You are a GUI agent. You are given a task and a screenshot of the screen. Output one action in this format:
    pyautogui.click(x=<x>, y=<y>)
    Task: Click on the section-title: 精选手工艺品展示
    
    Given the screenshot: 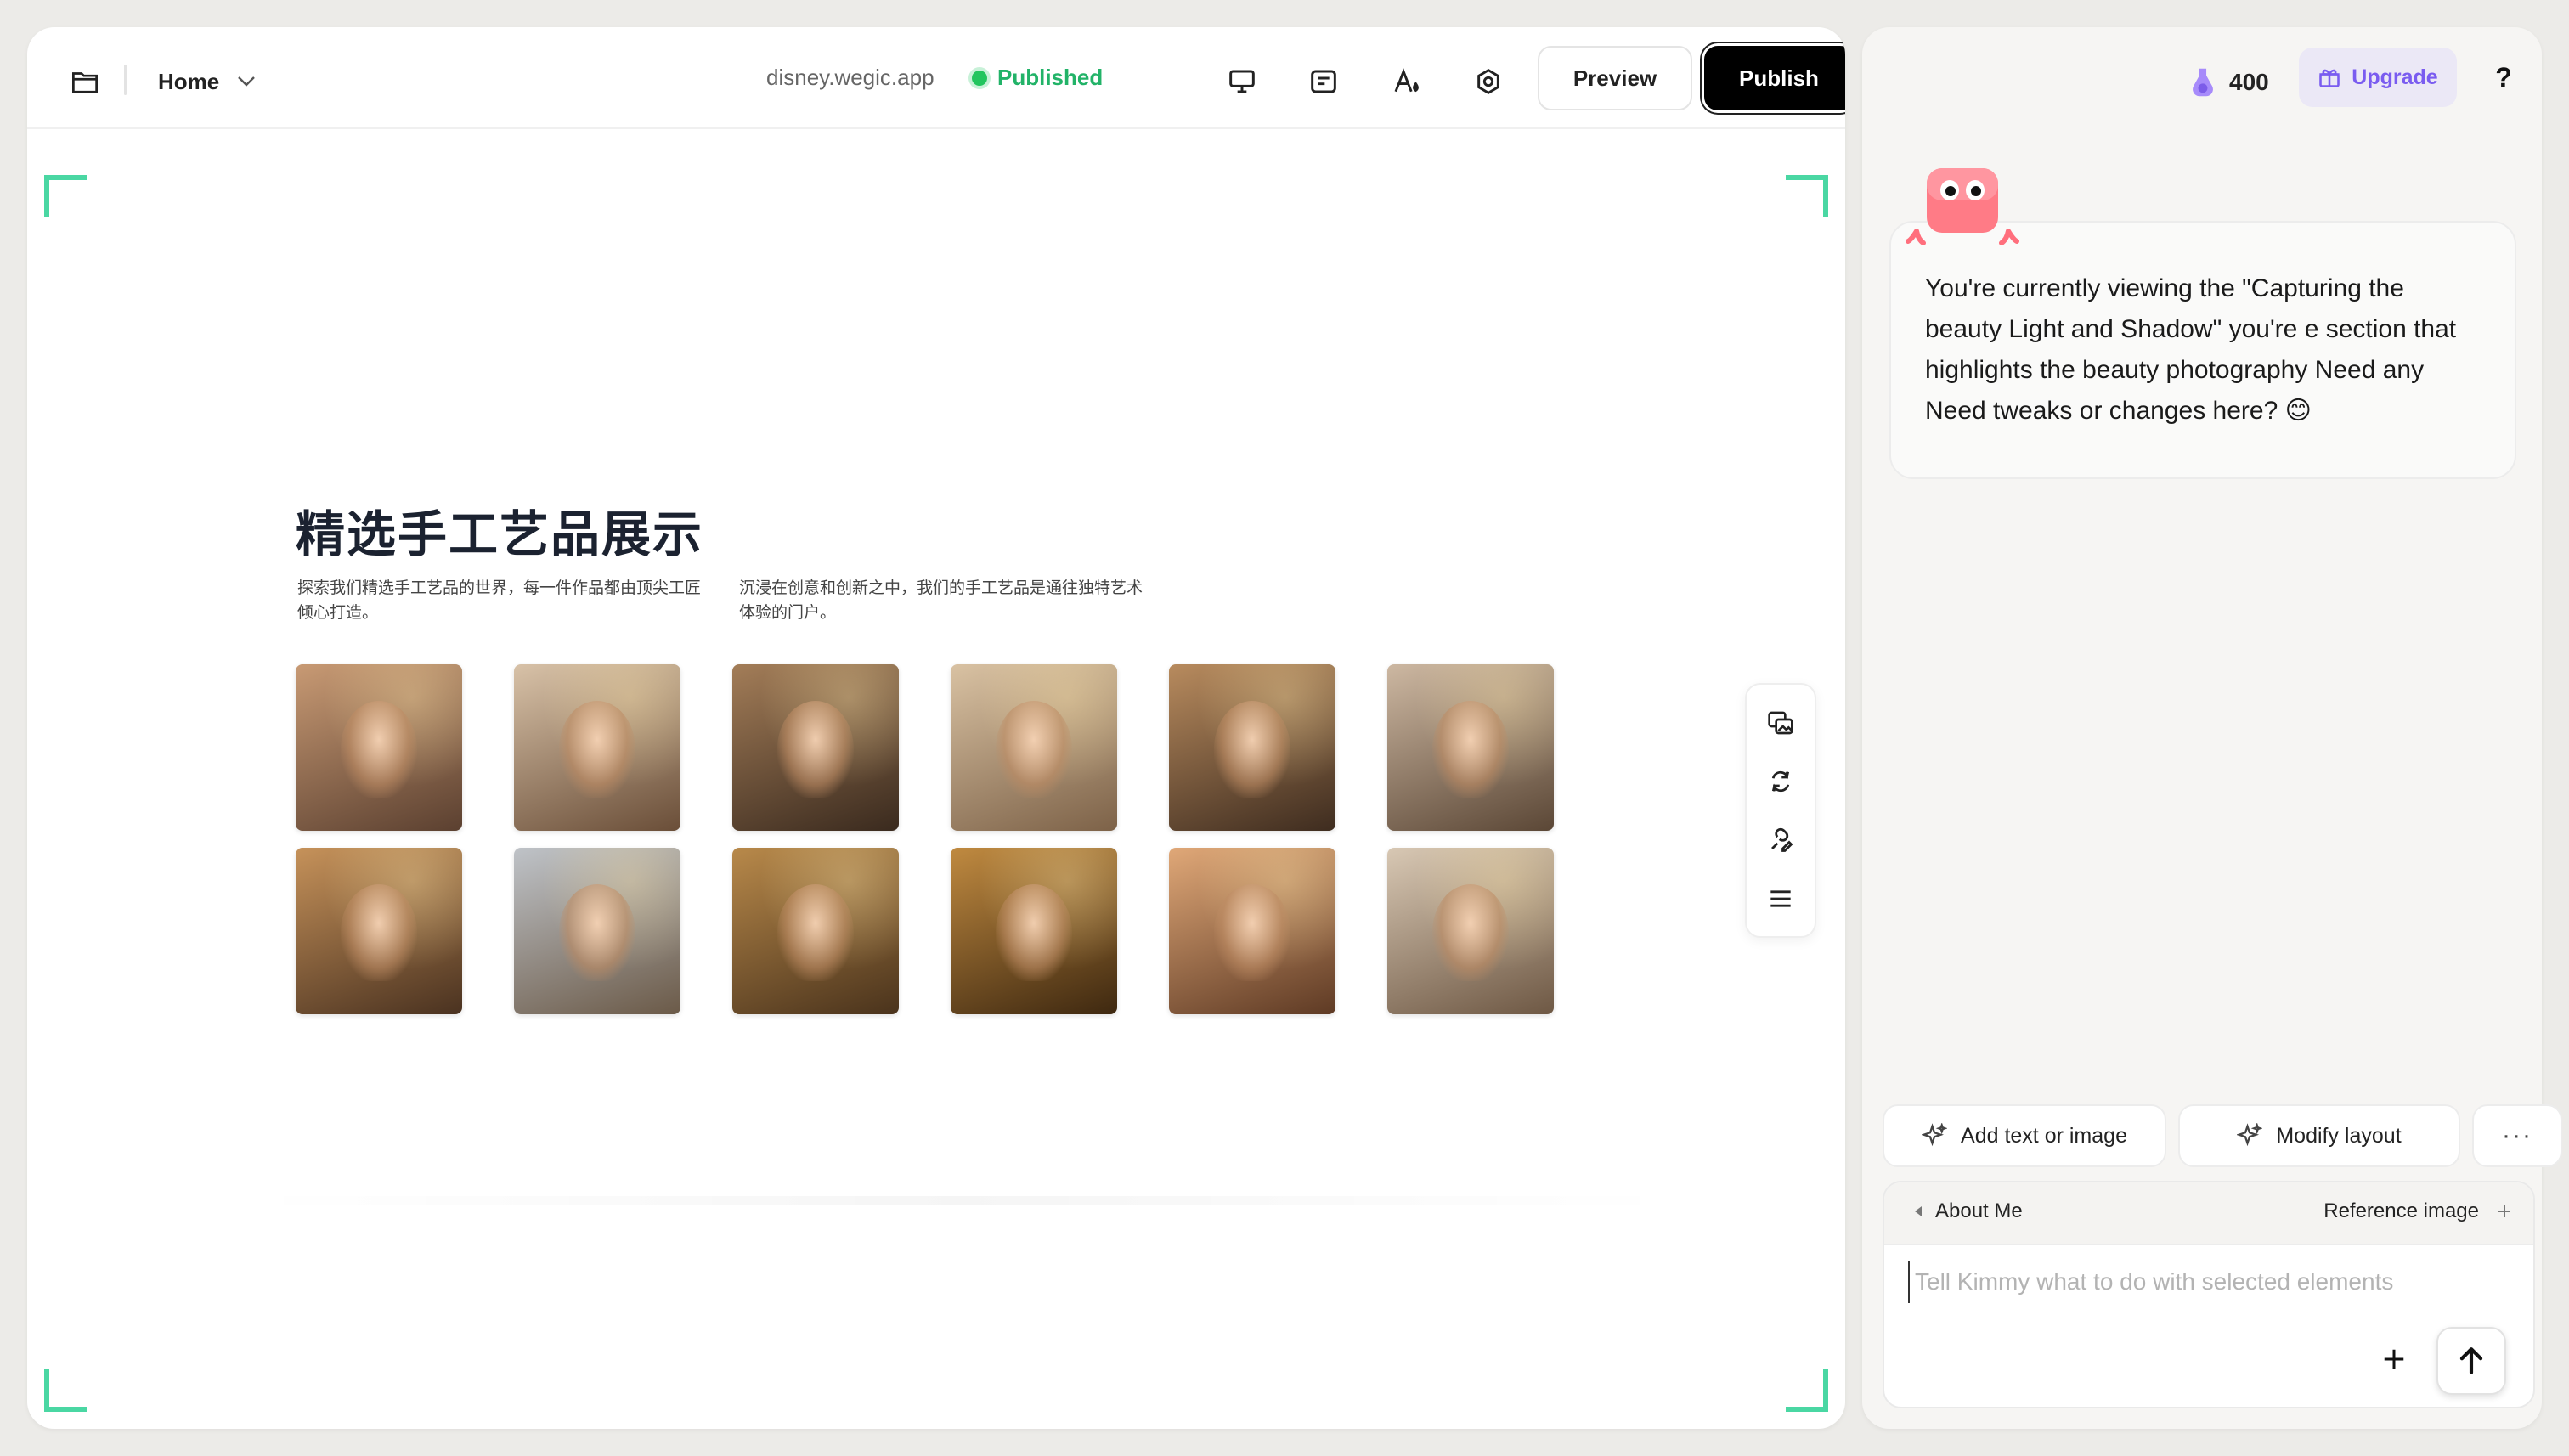 What is the action you would take?
    pyautogui.click(x=499, y=530)
    